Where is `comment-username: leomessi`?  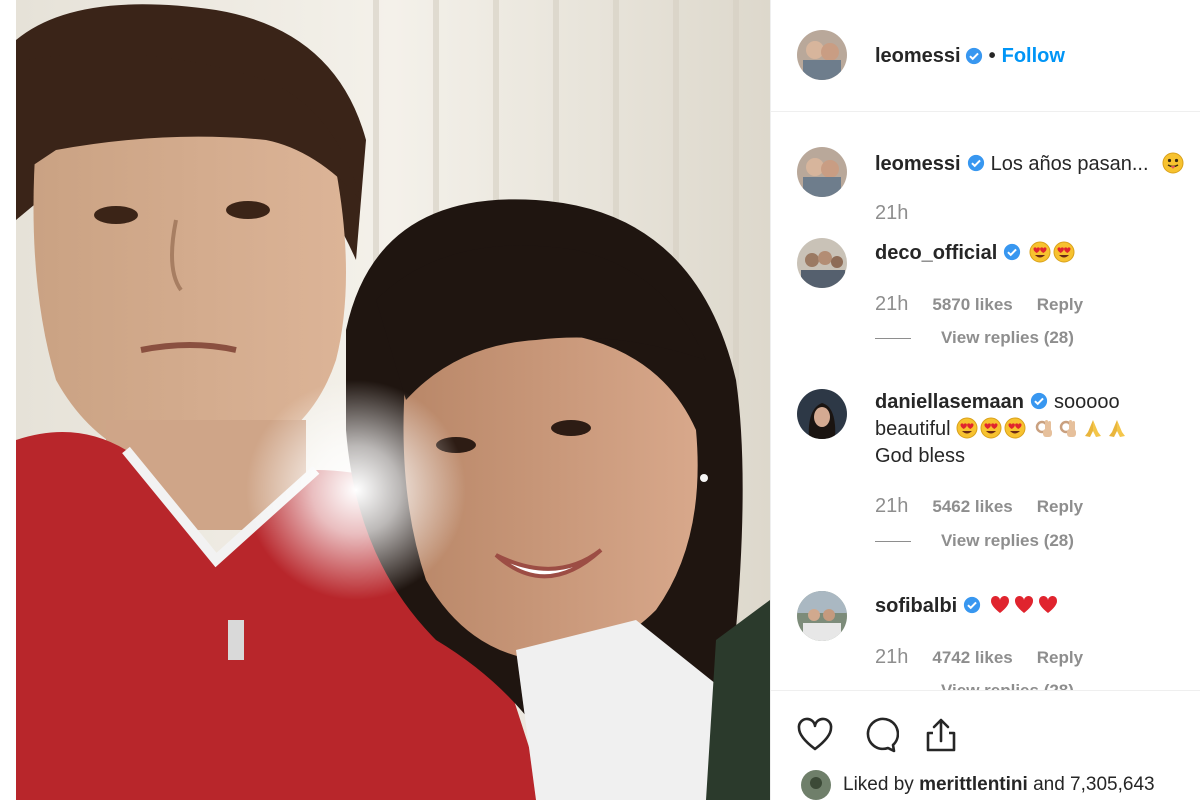
comment-username: leomessi is located at coordinates (918, 164).